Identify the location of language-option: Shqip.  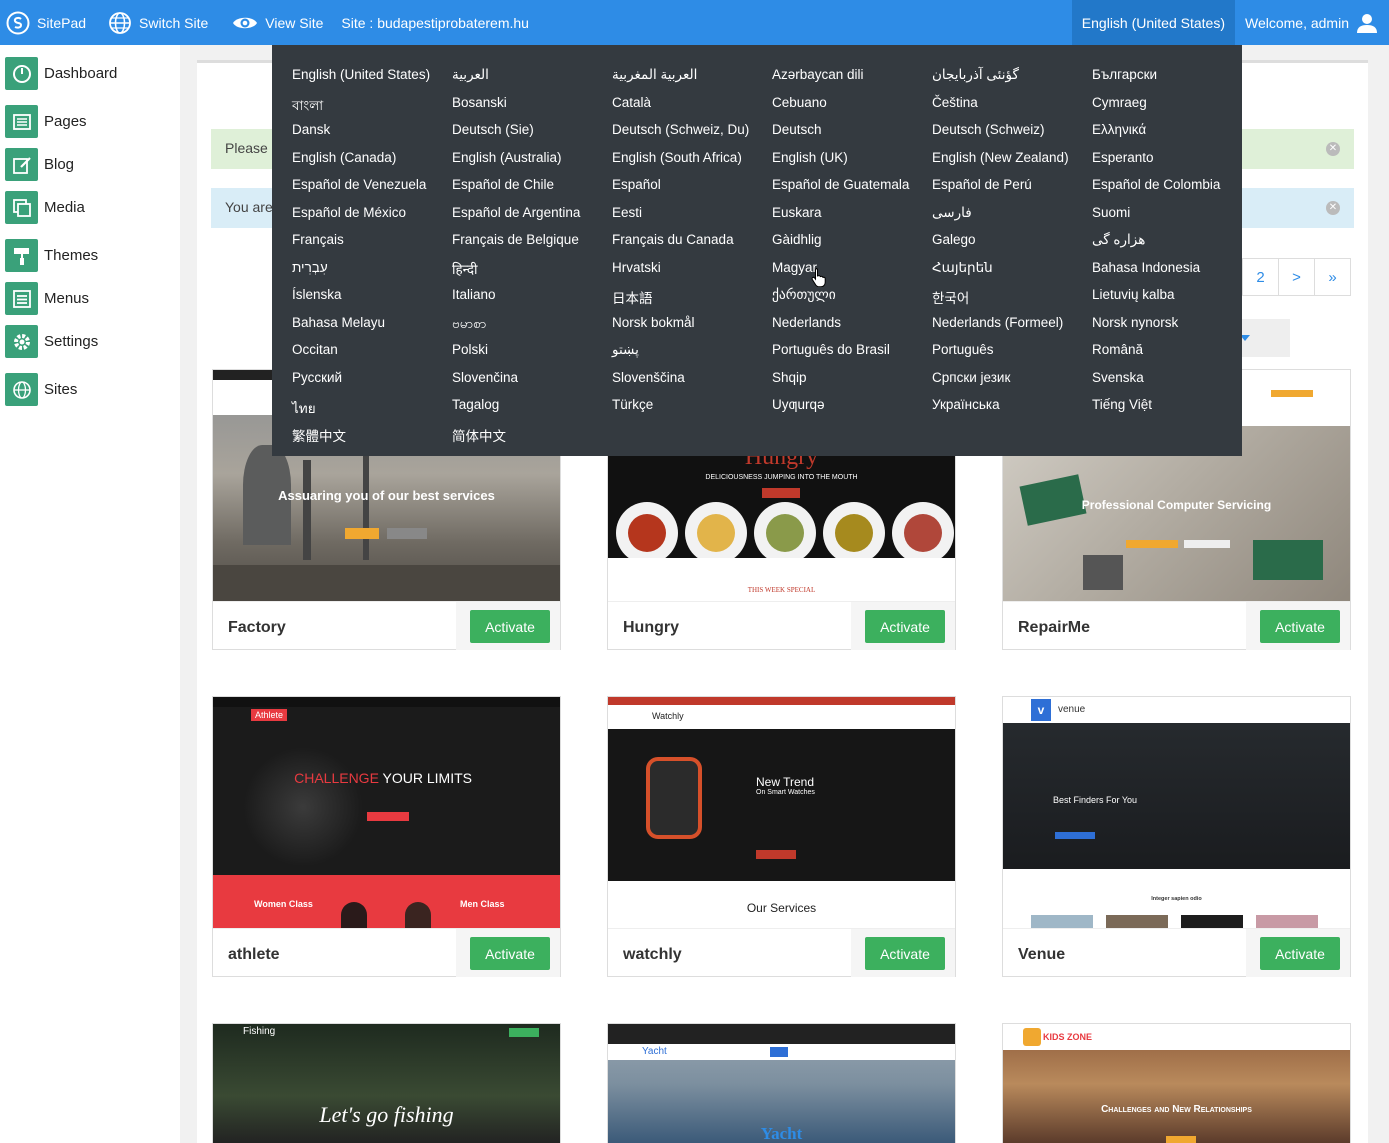
(789, 377).